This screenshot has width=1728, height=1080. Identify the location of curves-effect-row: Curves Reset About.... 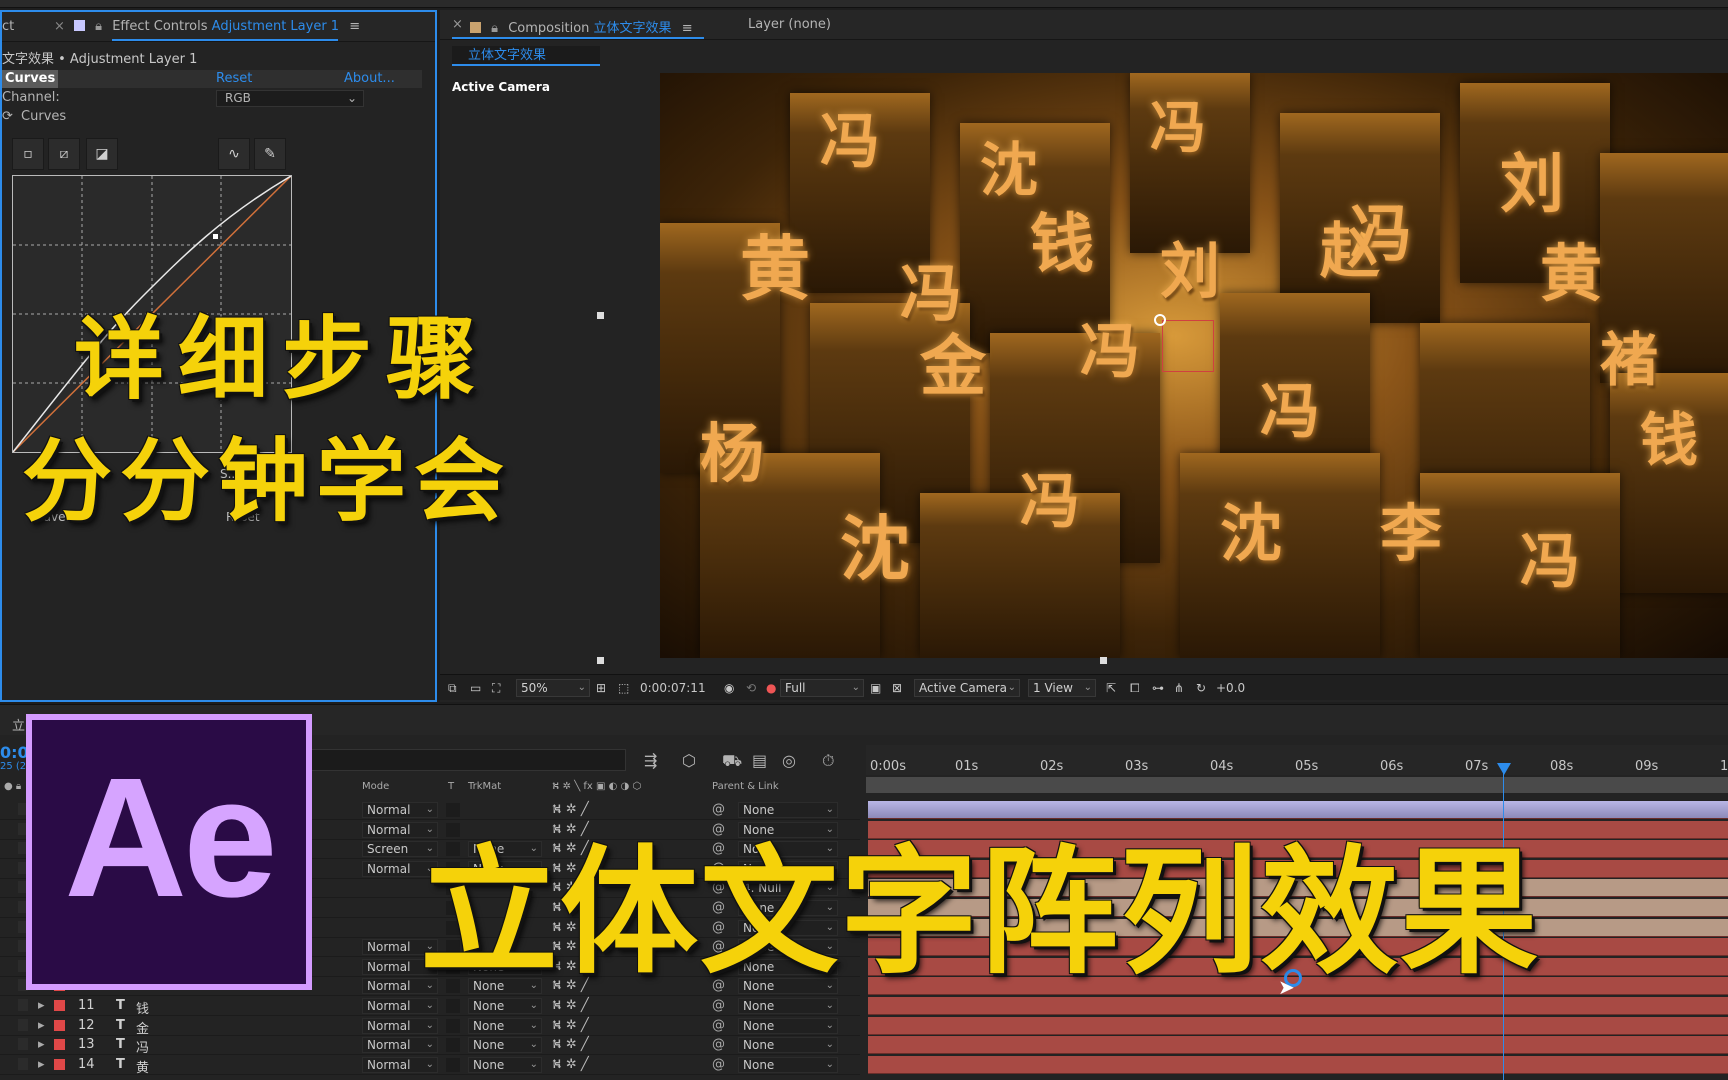
(212, 79).